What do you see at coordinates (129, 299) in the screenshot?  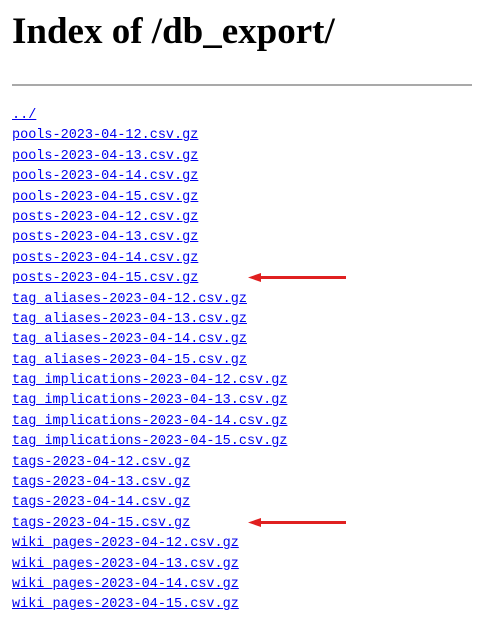 I see `file-link: tag_aliases-2023-04-12.csv.gz` at bounding box center [129, 299].